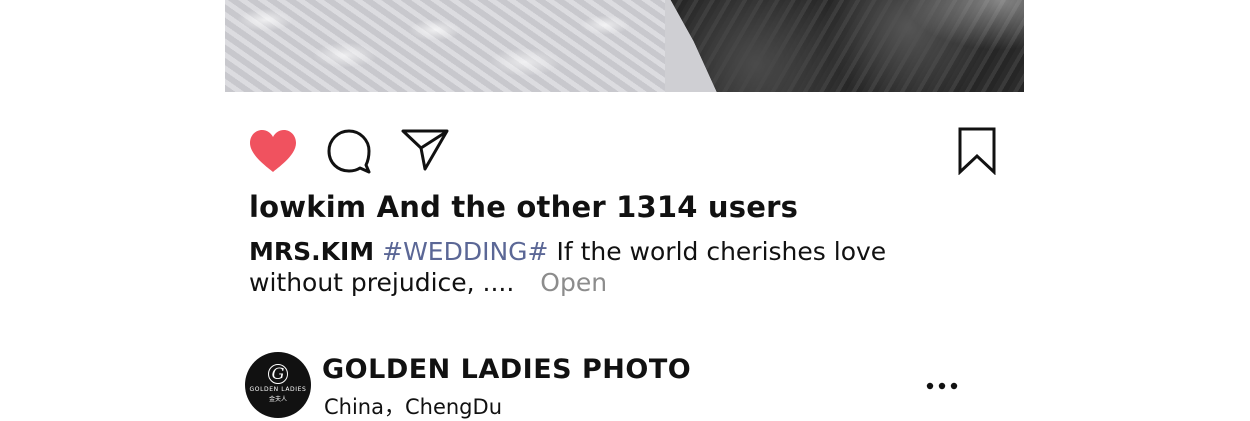  I want to click on account-avatar: G GOLDEN LADIES 金夫人, so click(278, 385).